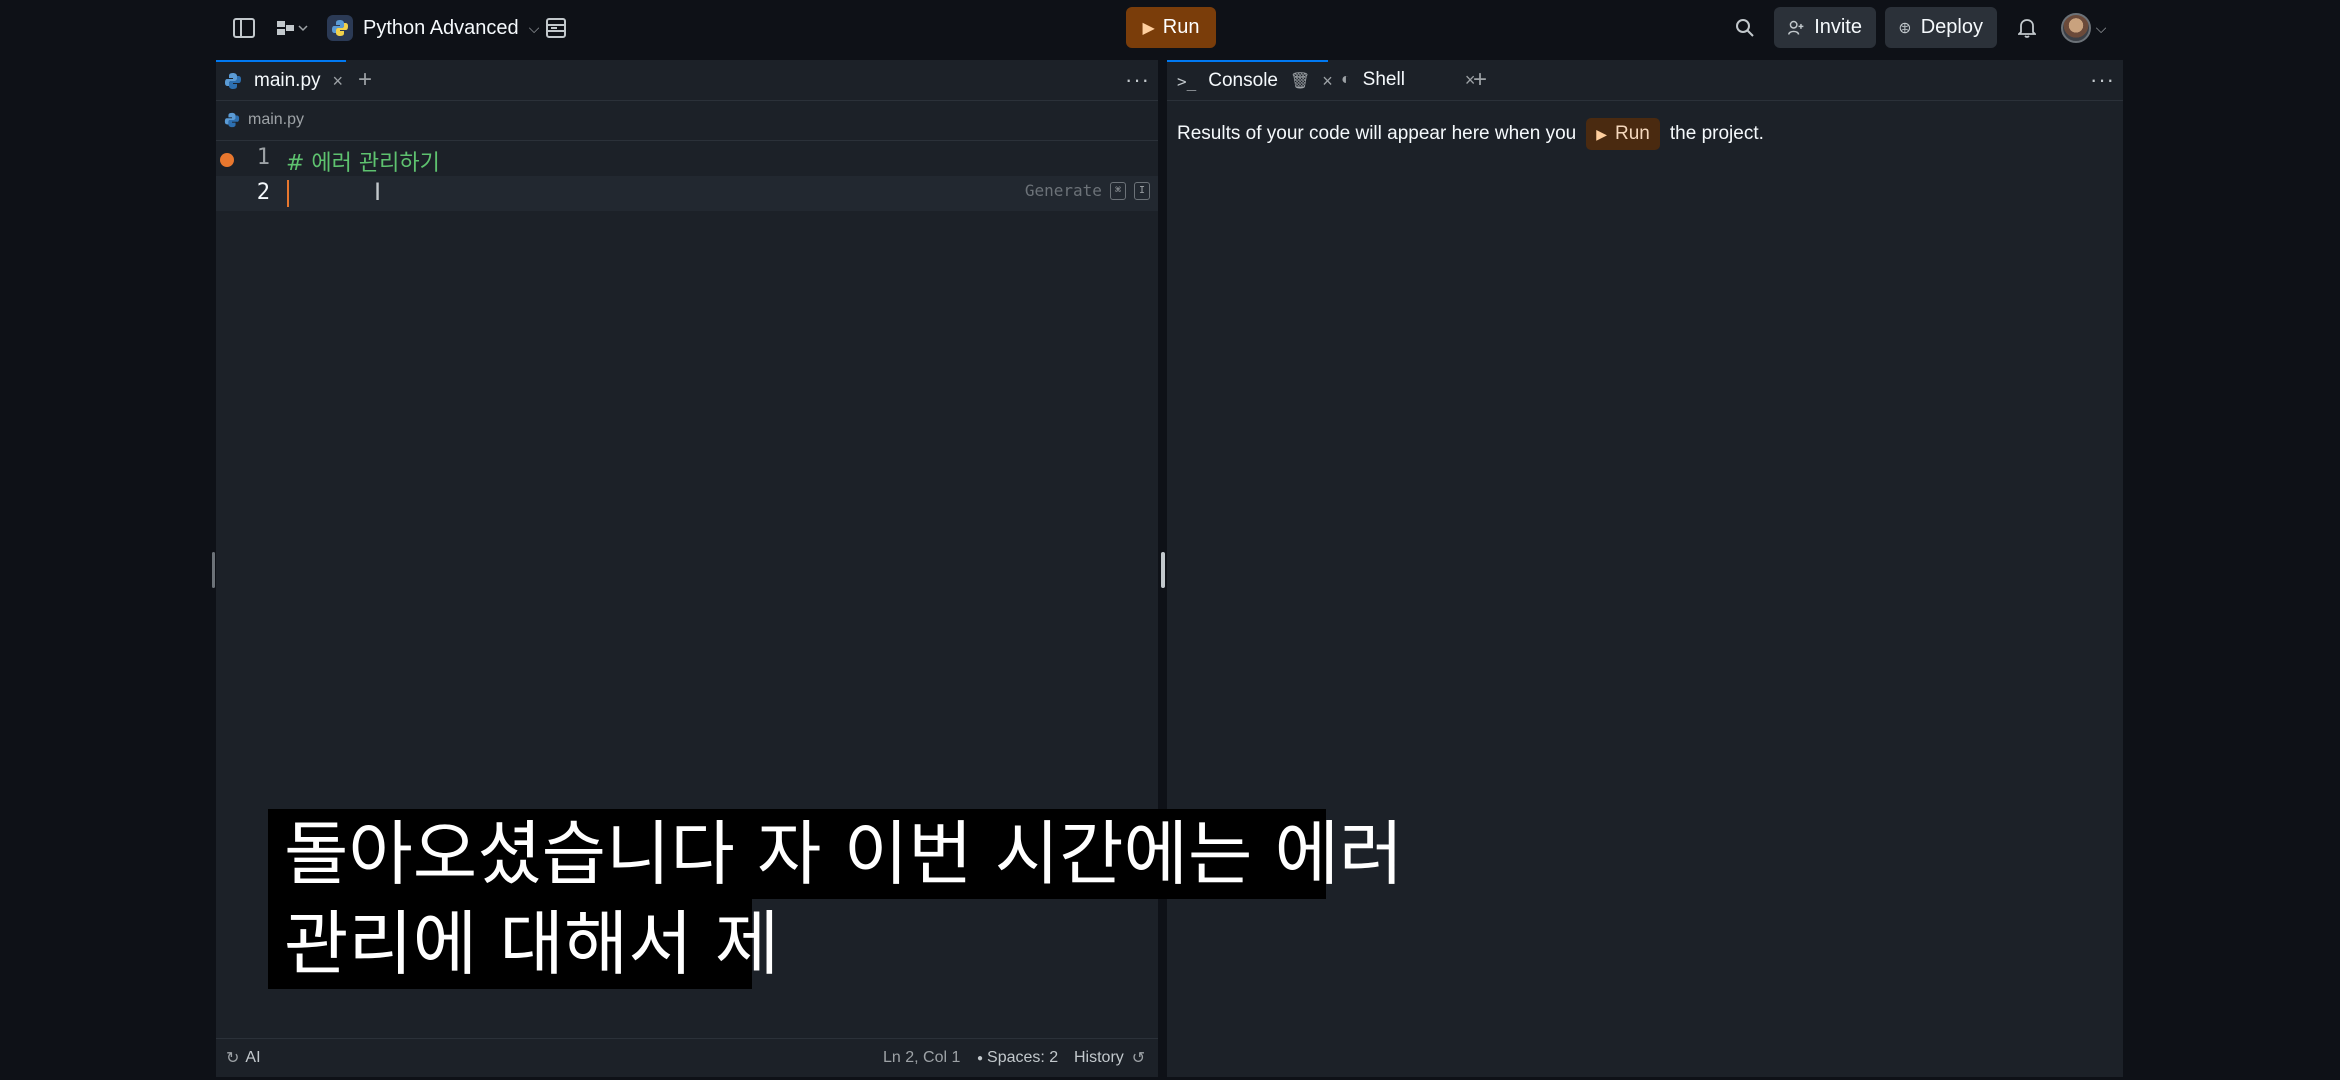 The height and width of the screenshot is (1080, 2340). I want to click on tab-console: >_ Console 🗑︎ ×, so click(1250, 80).